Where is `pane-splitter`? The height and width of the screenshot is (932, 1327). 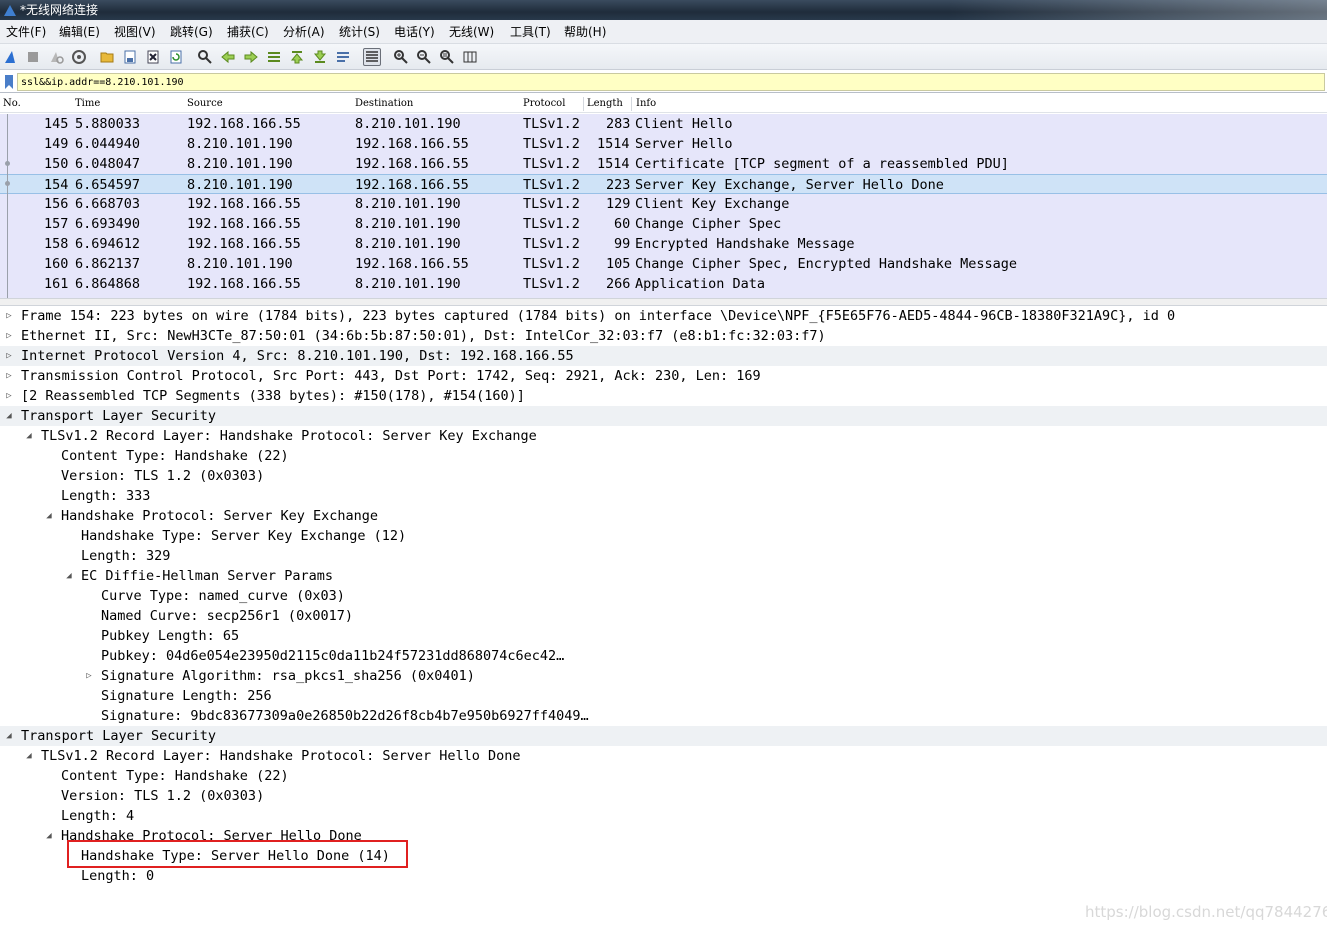
pane-splitter is located at coordinates (663, 302).